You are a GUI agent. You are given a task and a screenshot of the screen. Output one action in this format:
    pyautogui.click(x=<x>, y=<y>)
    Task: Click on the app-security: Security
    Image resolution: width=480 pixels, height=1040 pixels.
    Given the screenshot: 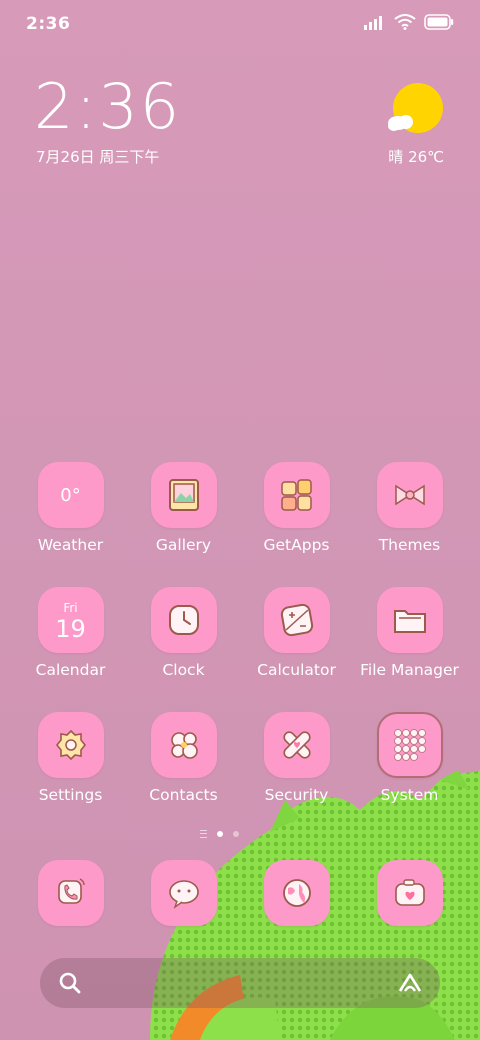 What is the action you would take?
    pyautogui.click(x=296, y=758)
    